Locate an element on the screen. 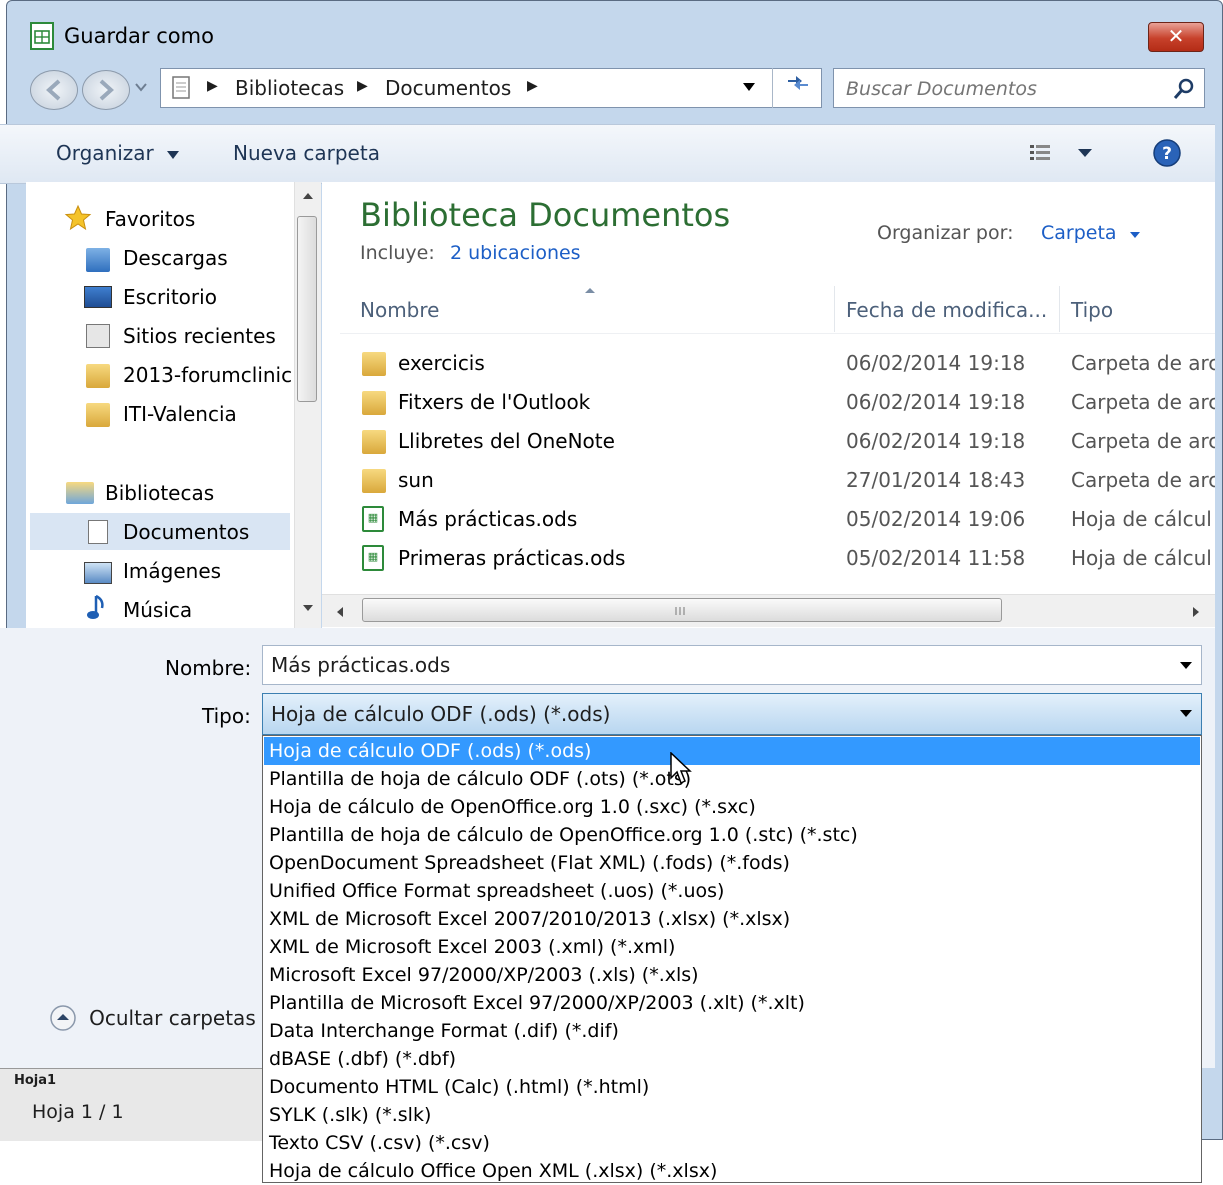 The width and height of the screenshot is (1223, 1185). file-name: exercicis is located at coordinates (441, 363).